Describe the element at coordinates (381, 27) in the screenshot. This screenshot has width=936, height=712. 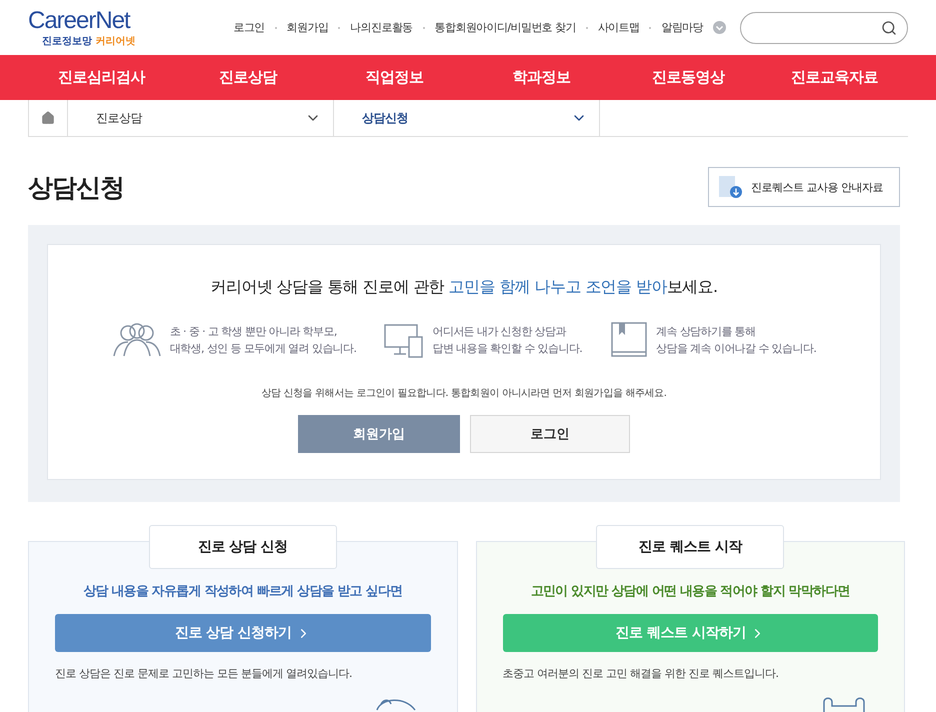
I see `top-link: 나의진로활동` at that location.